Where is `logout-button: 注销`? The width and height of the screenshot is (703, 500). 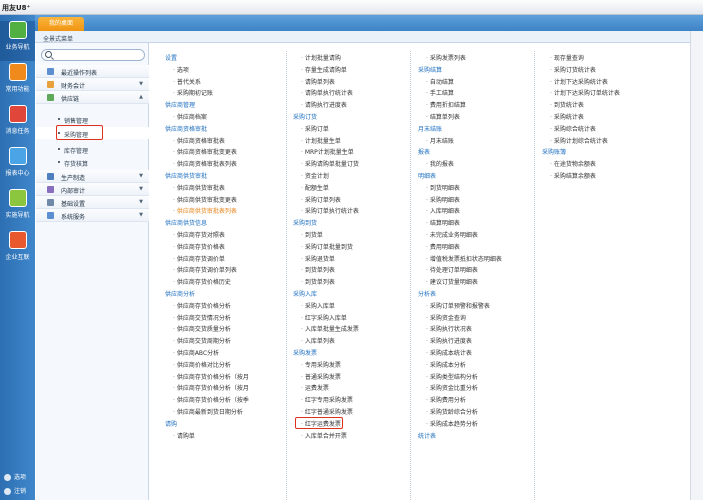
logout-button: 注销 is located at coordinates (15, 490).